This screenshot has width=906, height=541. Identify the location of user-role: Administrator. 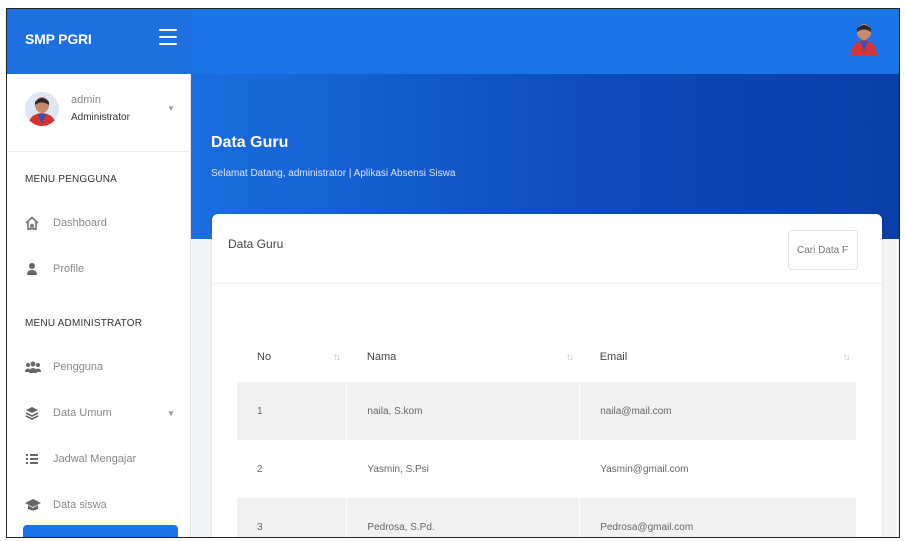
(100, 117).